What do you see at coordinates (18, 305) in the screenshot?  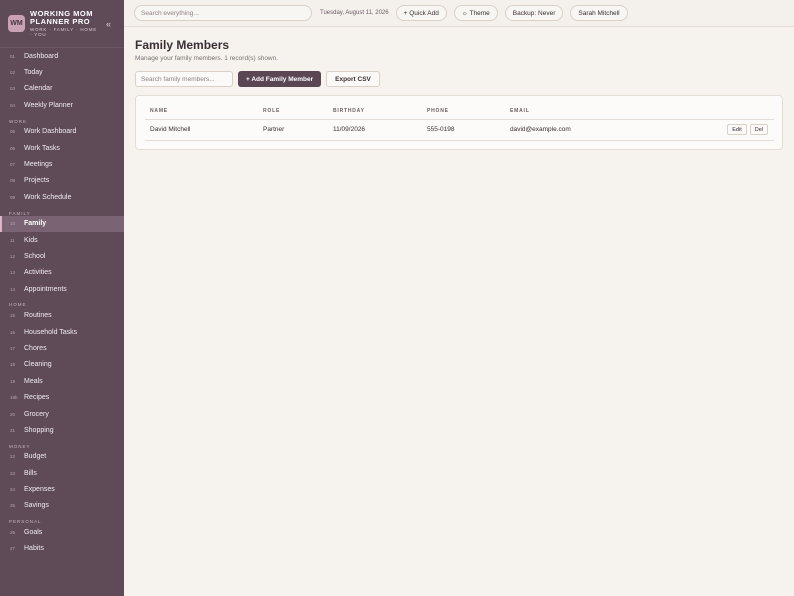 I see `section-label-home: HOME` at bounding box center [18, 305].